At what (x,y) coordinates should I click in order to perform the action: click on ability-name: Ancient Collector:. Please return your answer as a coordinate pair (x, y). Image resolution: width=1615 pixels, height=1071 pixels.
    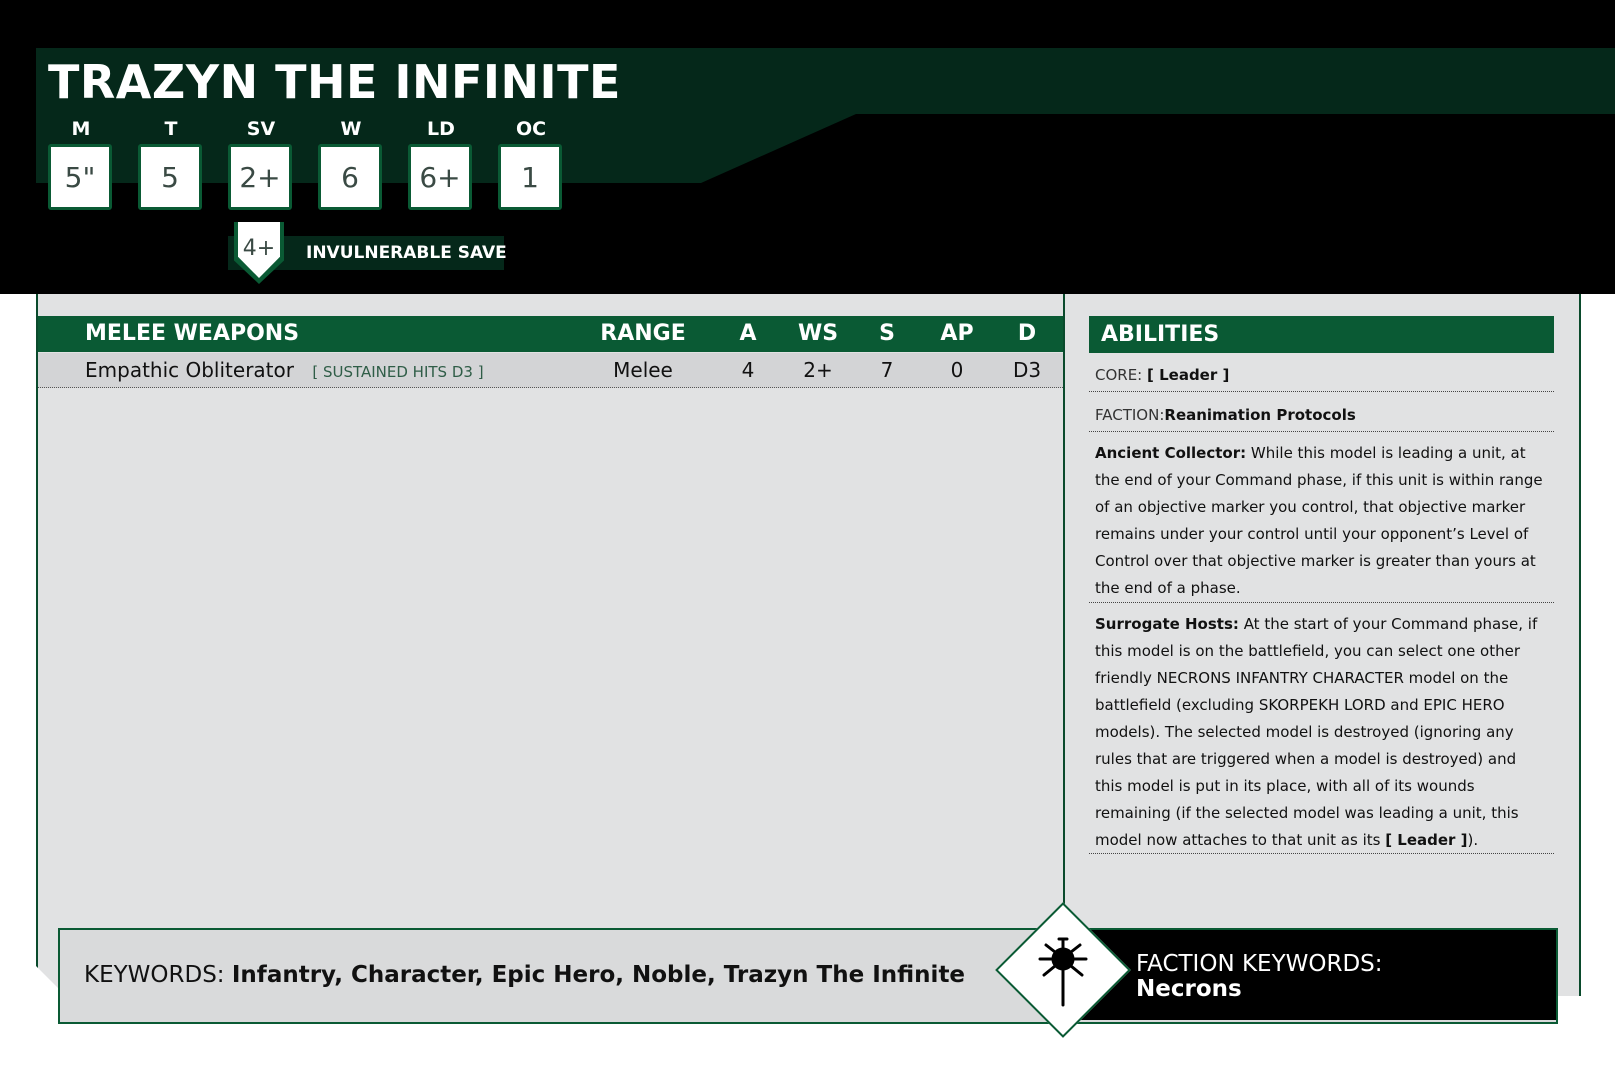
    Looking at the image, I should click on (1171, 453).